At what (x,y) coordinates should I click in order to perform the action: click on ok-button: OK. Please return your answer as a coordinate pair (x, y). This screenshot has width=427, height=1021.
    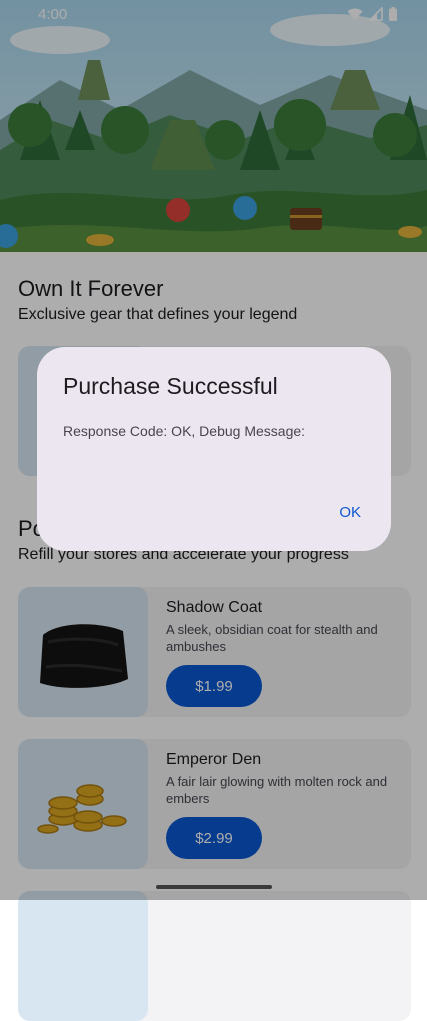
    Looking at the image, I should click on (350, 512).